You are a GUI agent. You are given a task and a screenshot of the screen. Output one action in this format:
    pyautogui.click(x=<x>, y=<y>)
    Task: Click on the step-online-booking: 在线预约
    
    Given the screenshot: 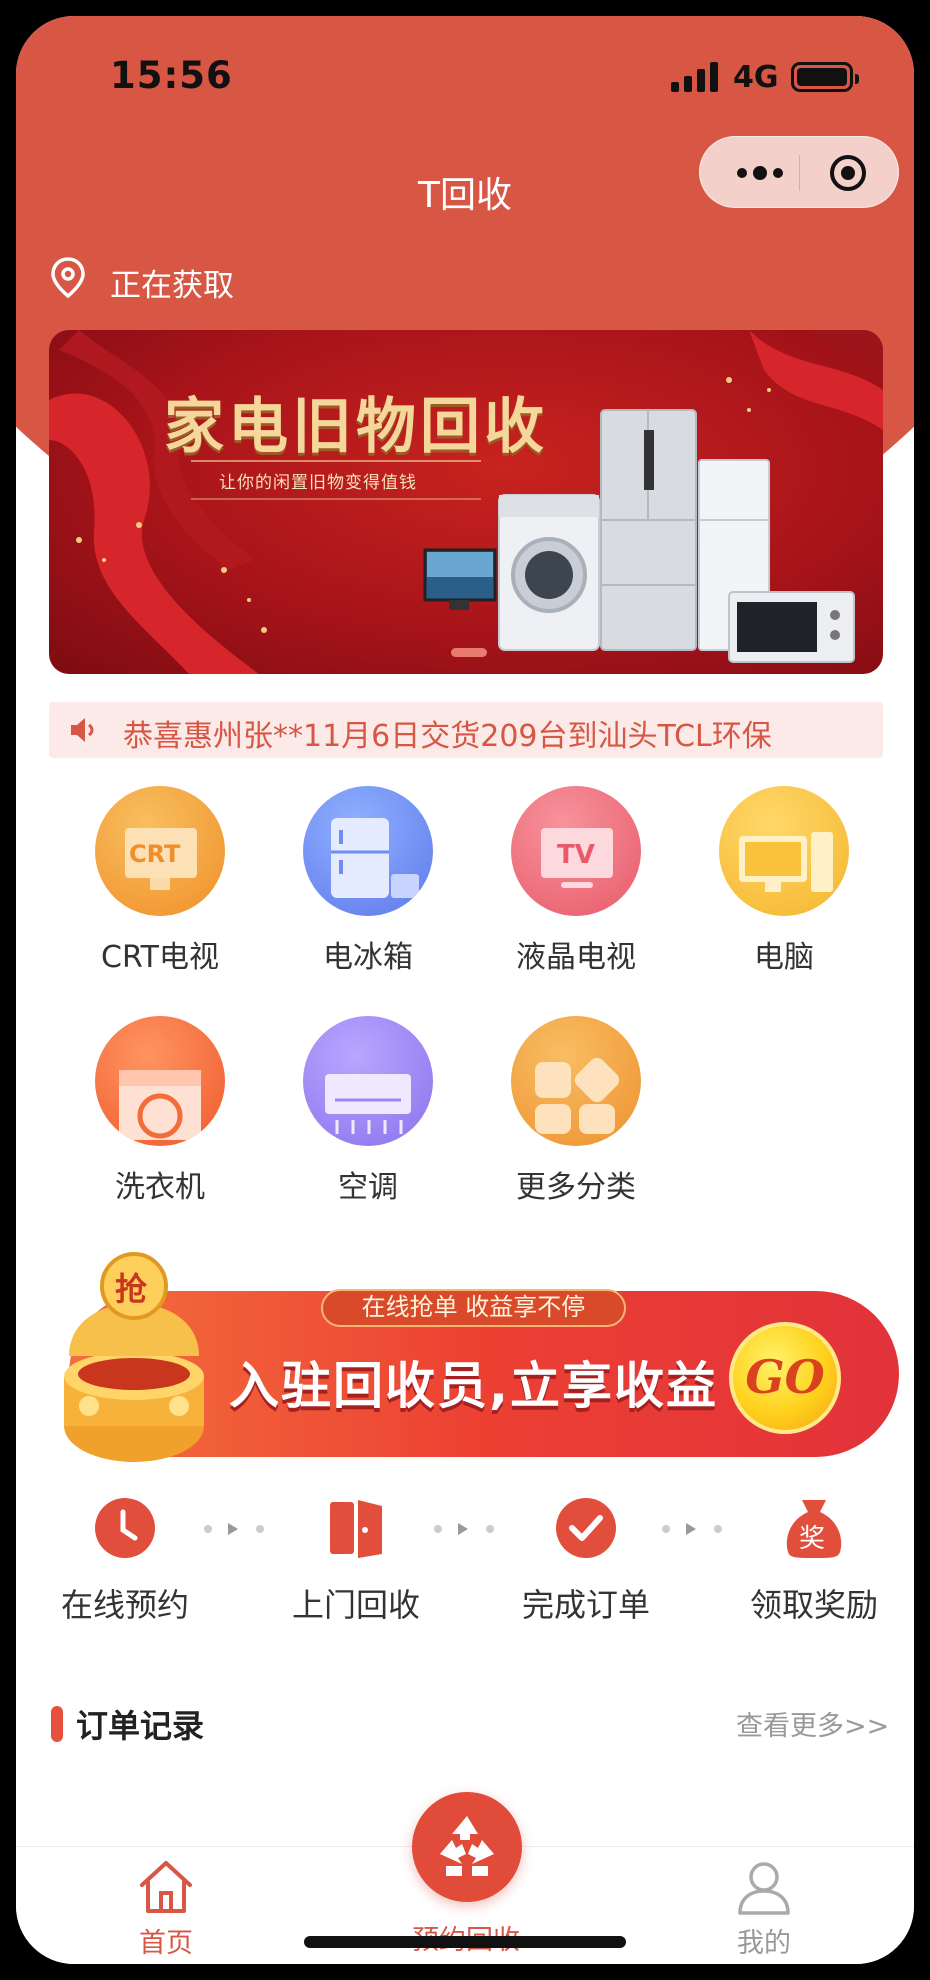 What is the action you would take?
    pyautogui.click(x=125, y=1561)
    